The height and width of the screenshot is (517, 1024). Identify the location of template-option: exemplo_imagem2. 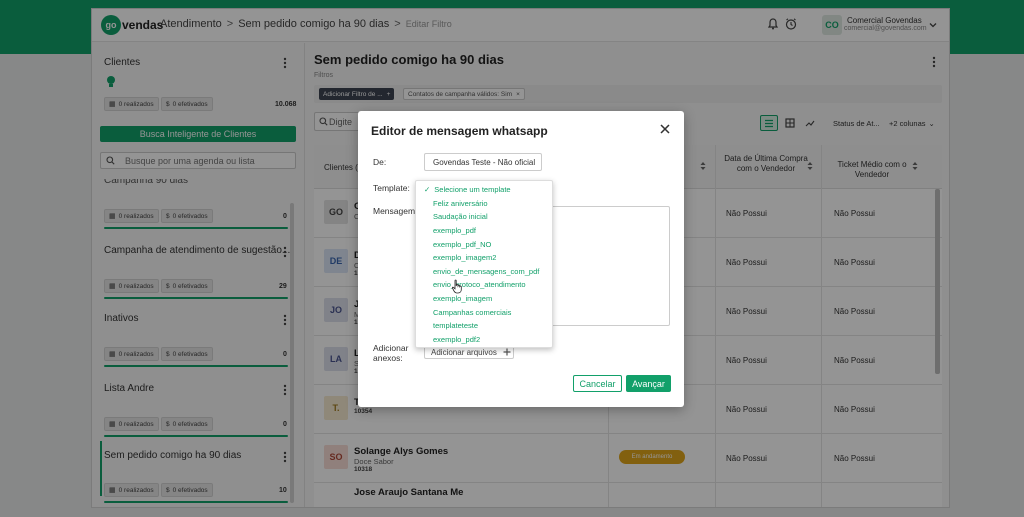
(485, 258).